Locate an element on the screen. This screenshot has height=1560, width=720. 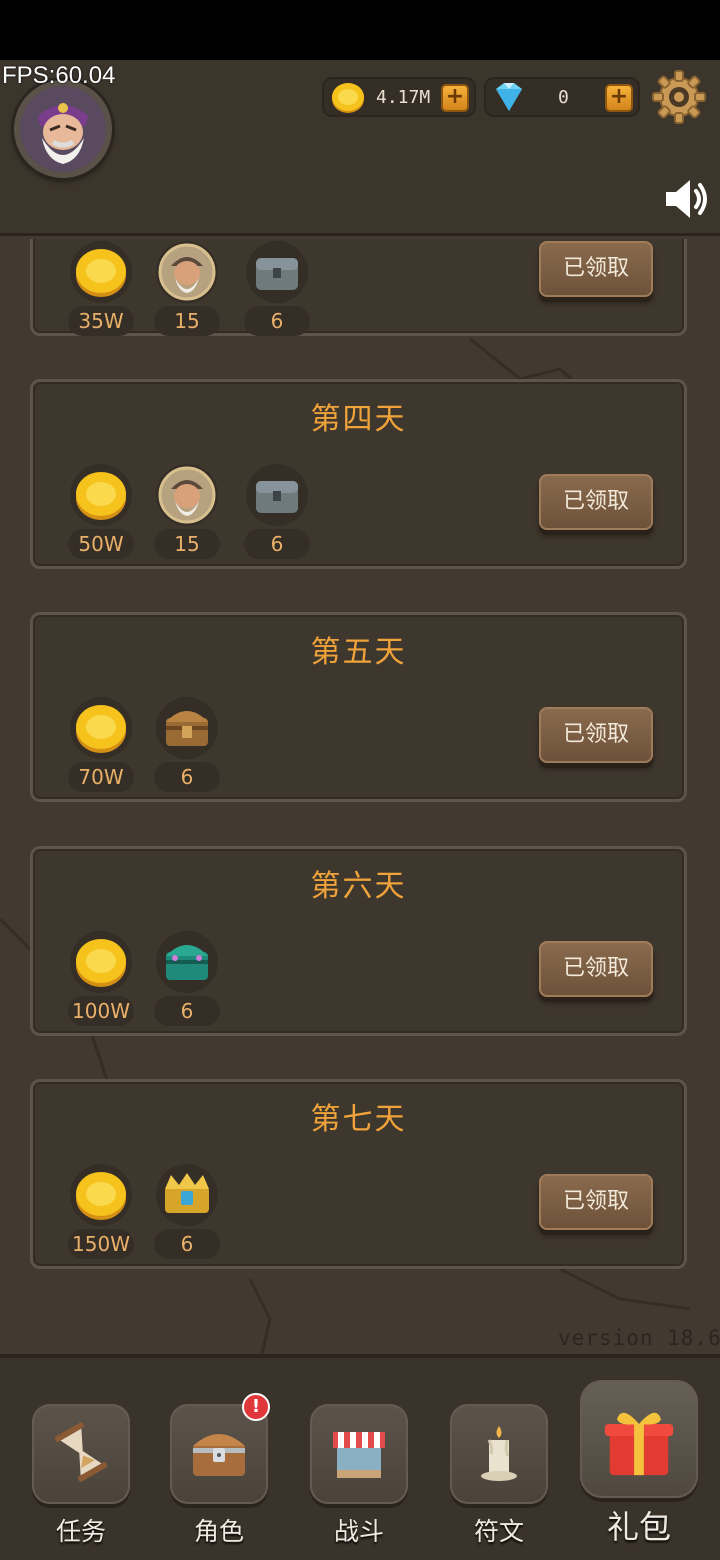
gold-amount: 4.17M is located at coordinates (403, 97).